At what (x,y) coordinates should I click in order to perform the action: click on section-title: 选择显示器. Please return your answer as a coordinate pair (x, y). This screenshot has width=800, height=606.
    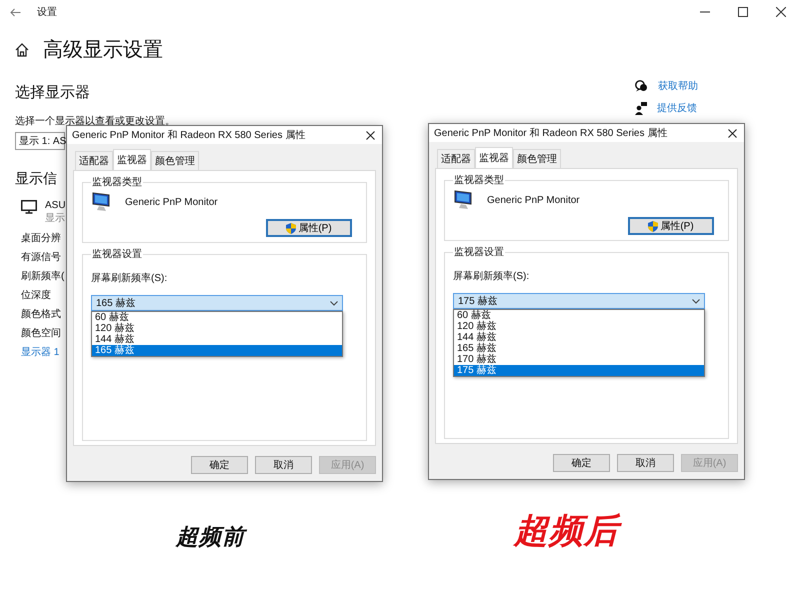
    Looking at the image, I should click on (52, 92).